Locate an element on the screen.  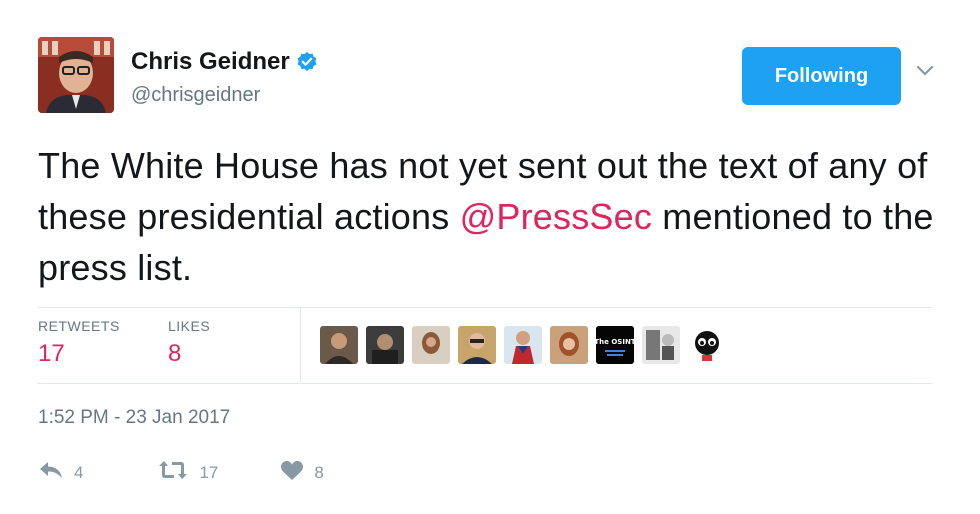
reply-icon is located at coordinates (51, 472).